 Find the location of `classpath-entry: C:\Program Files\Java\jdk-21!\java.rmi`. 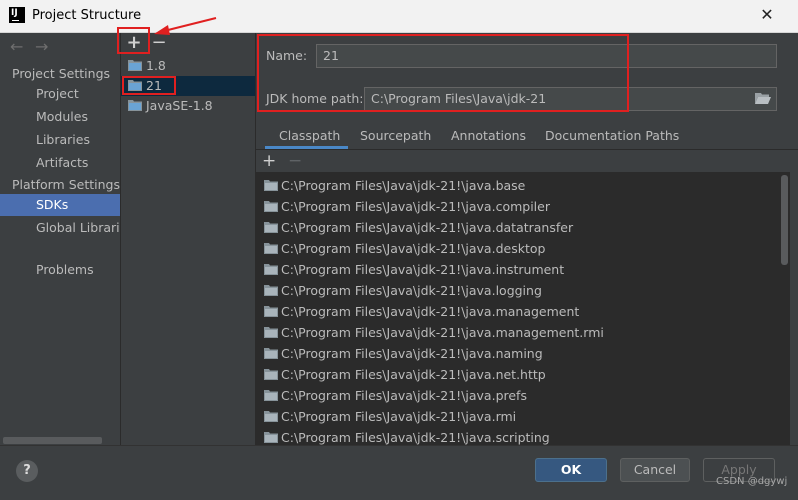

classpath-entry: C:\Program Files\Java\jdk-21!\java.rmi is located at coordinates (399, 416).